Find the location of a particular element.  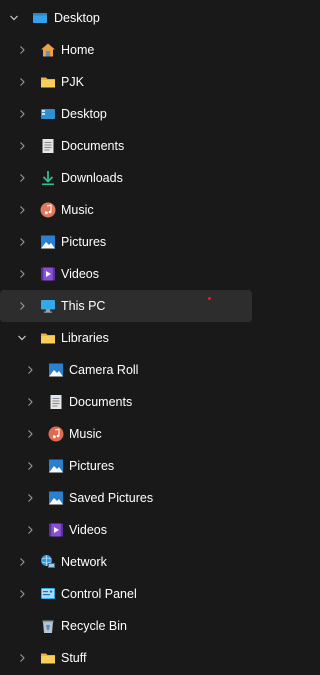

network-icon is located at coordinates (48, 562).